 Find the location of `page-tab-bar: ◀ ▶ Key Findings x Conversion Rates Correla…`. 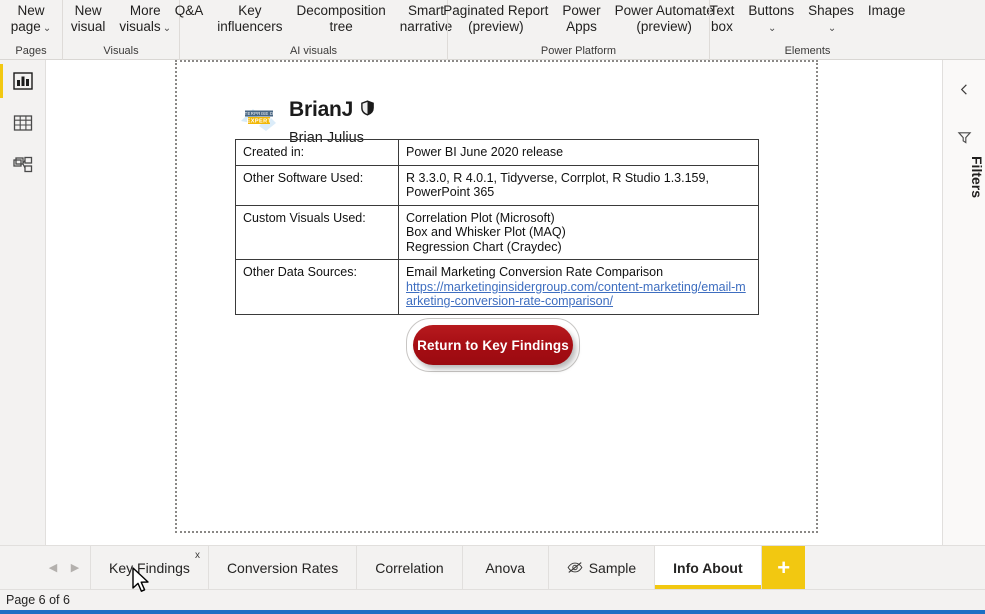

page-tab-bar: ◀ ▶ Key Findings x Conversion Rates Correla… is located at coordinates (492, 567).